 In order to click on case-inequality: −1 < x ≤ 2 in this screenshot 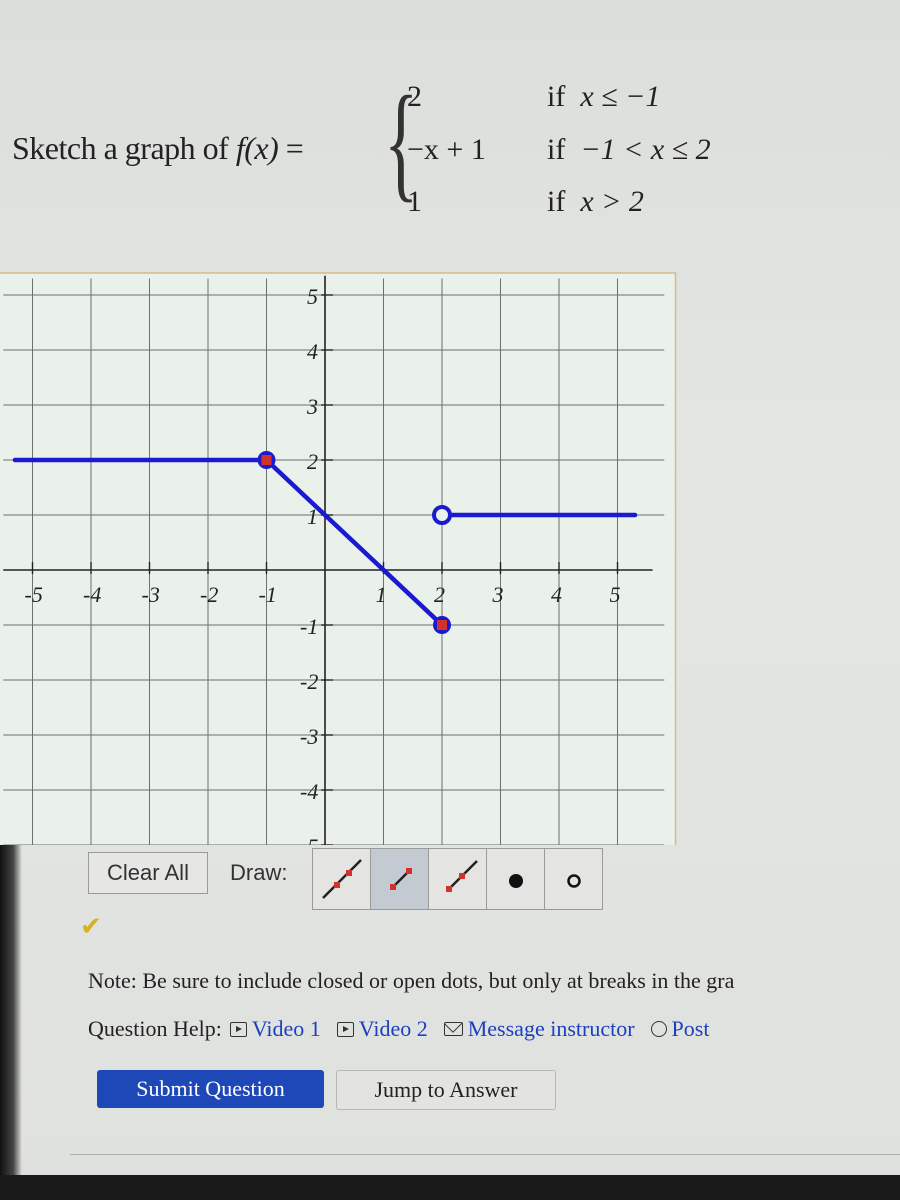, I will do `click(645, 149)`.